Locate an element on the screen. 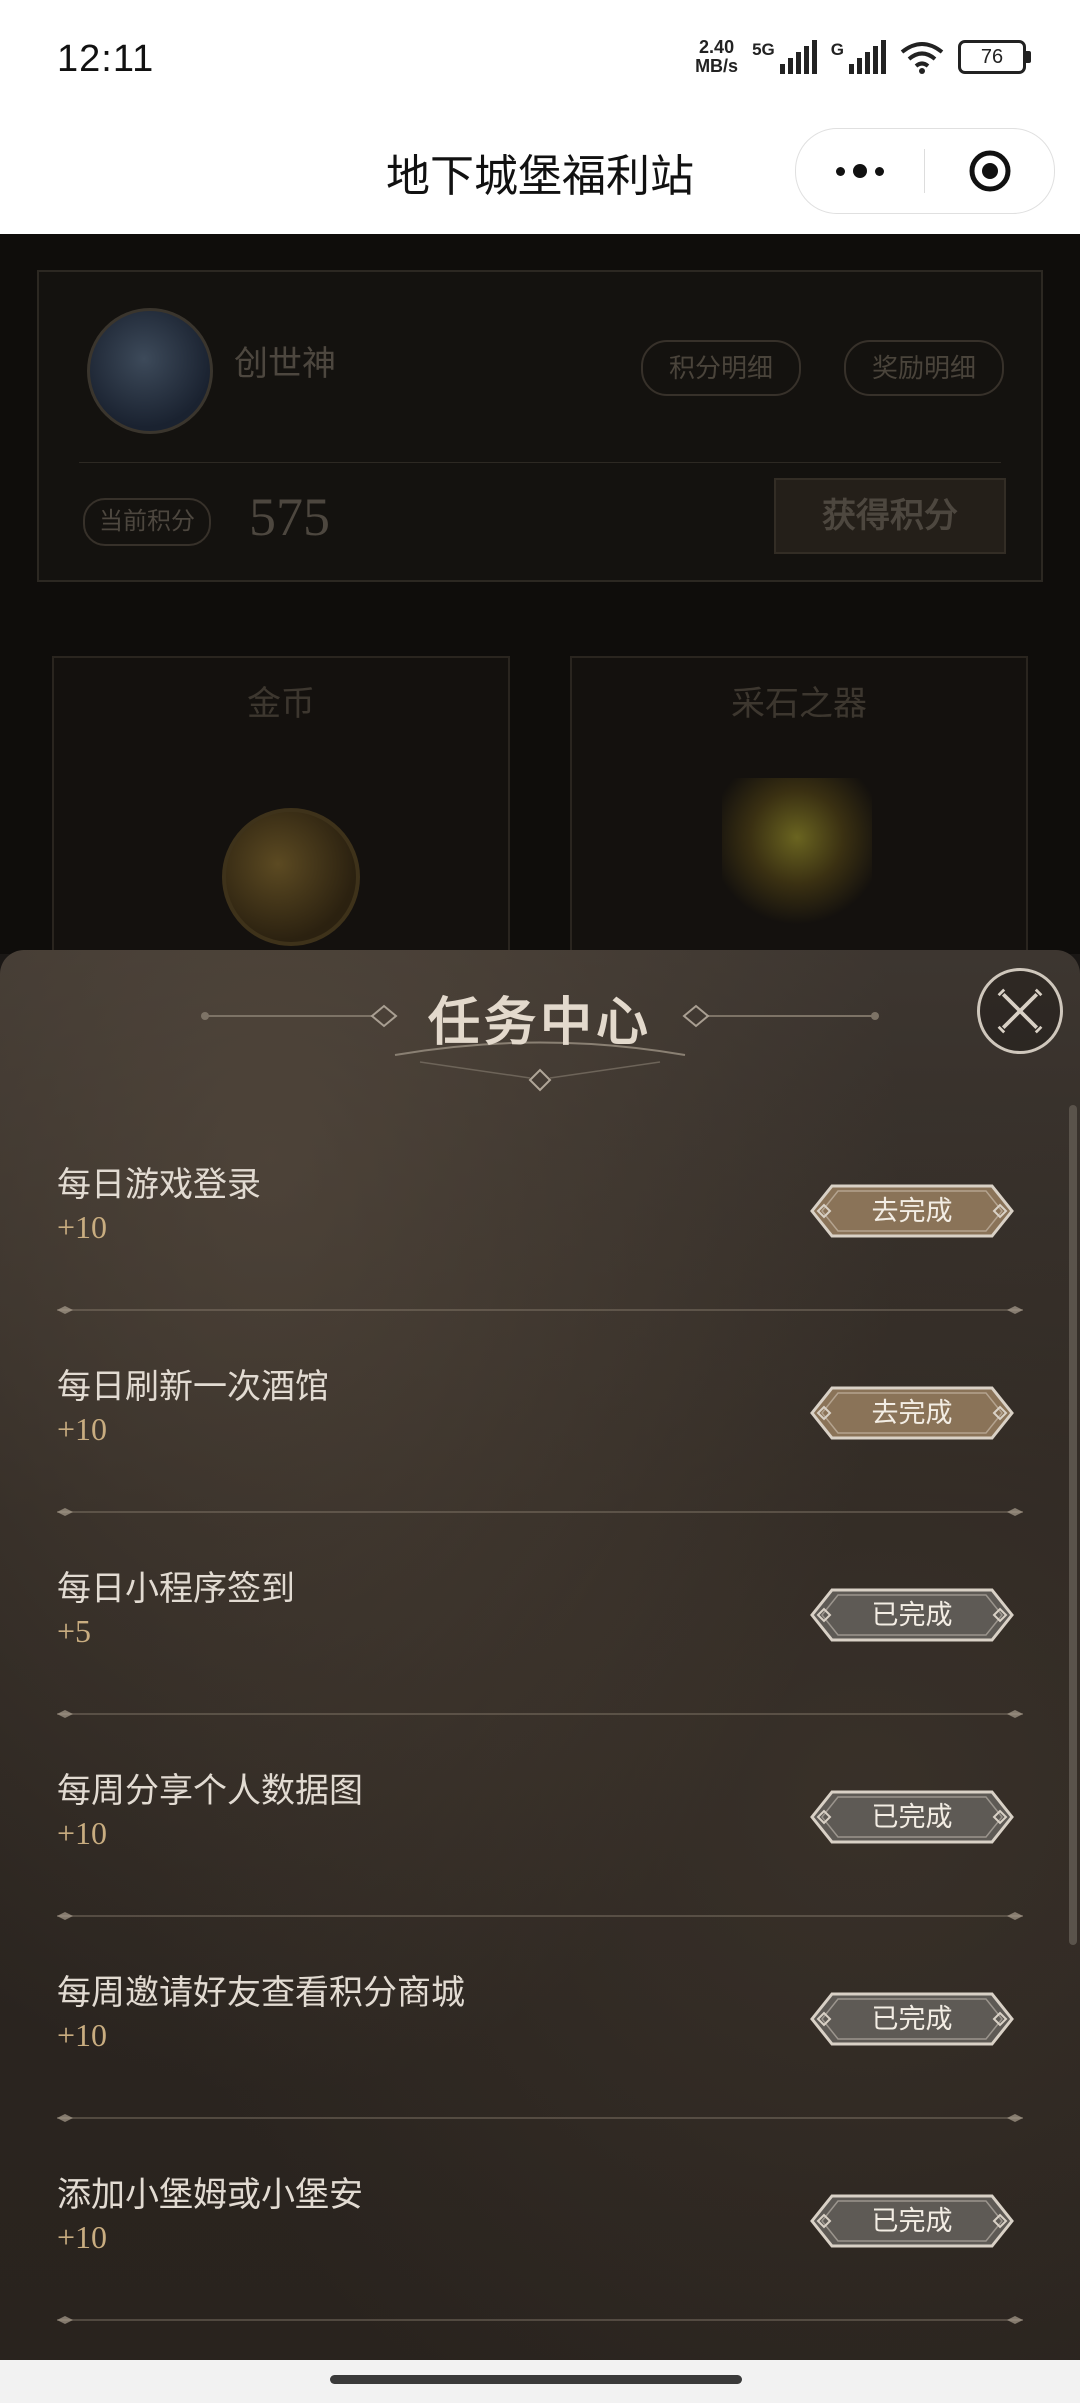  earn-points-button: 获得积分 is located at coordinates (890, 516).